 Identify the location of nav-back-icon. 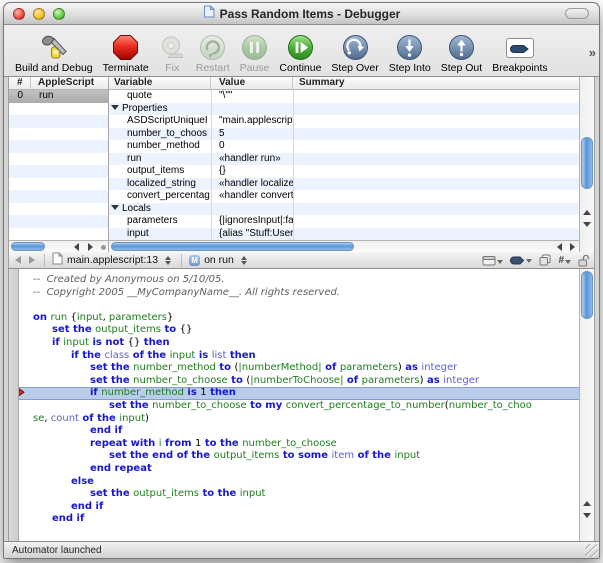
(18, 260).